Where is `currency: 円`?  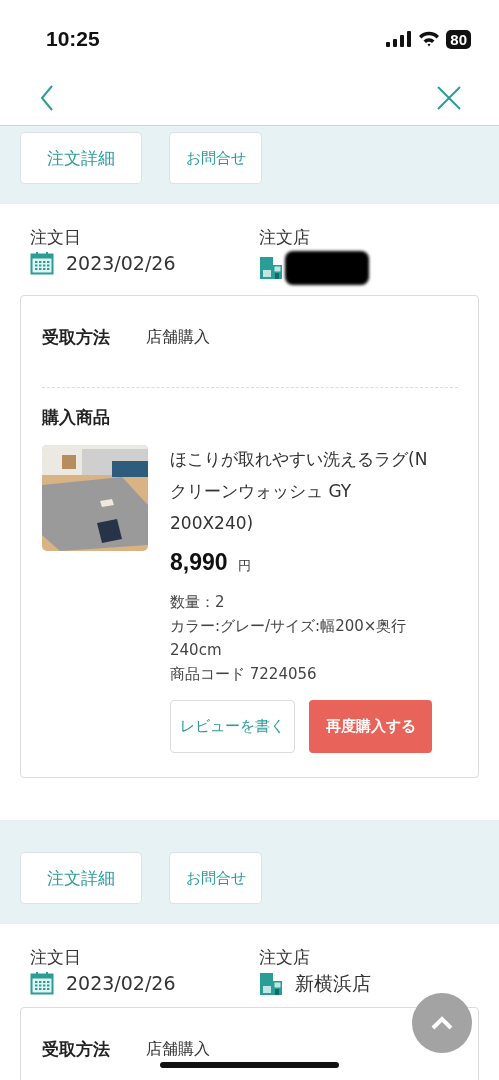 currency: 円 is located at coordinates (244, 566).